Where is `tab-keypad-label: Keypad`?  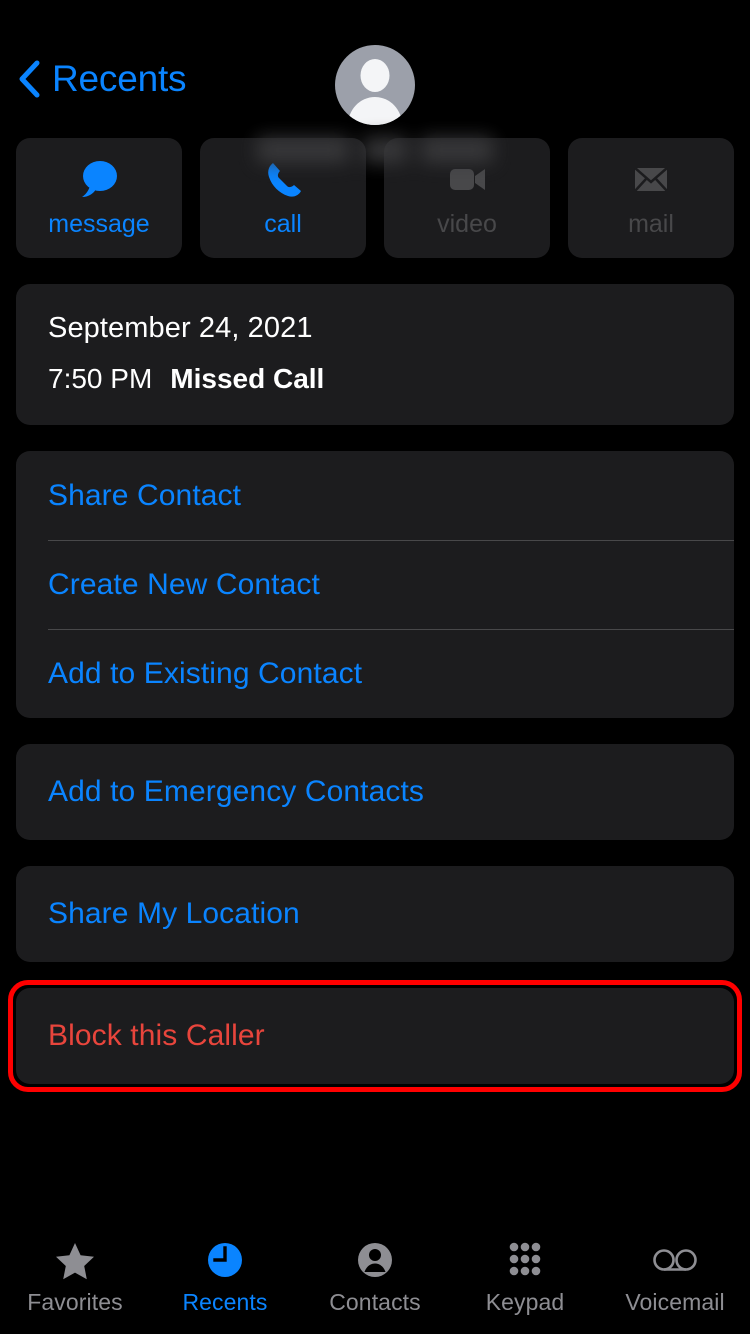
tab-keypad-label: Keypad is located at coordinates (525, 1302).